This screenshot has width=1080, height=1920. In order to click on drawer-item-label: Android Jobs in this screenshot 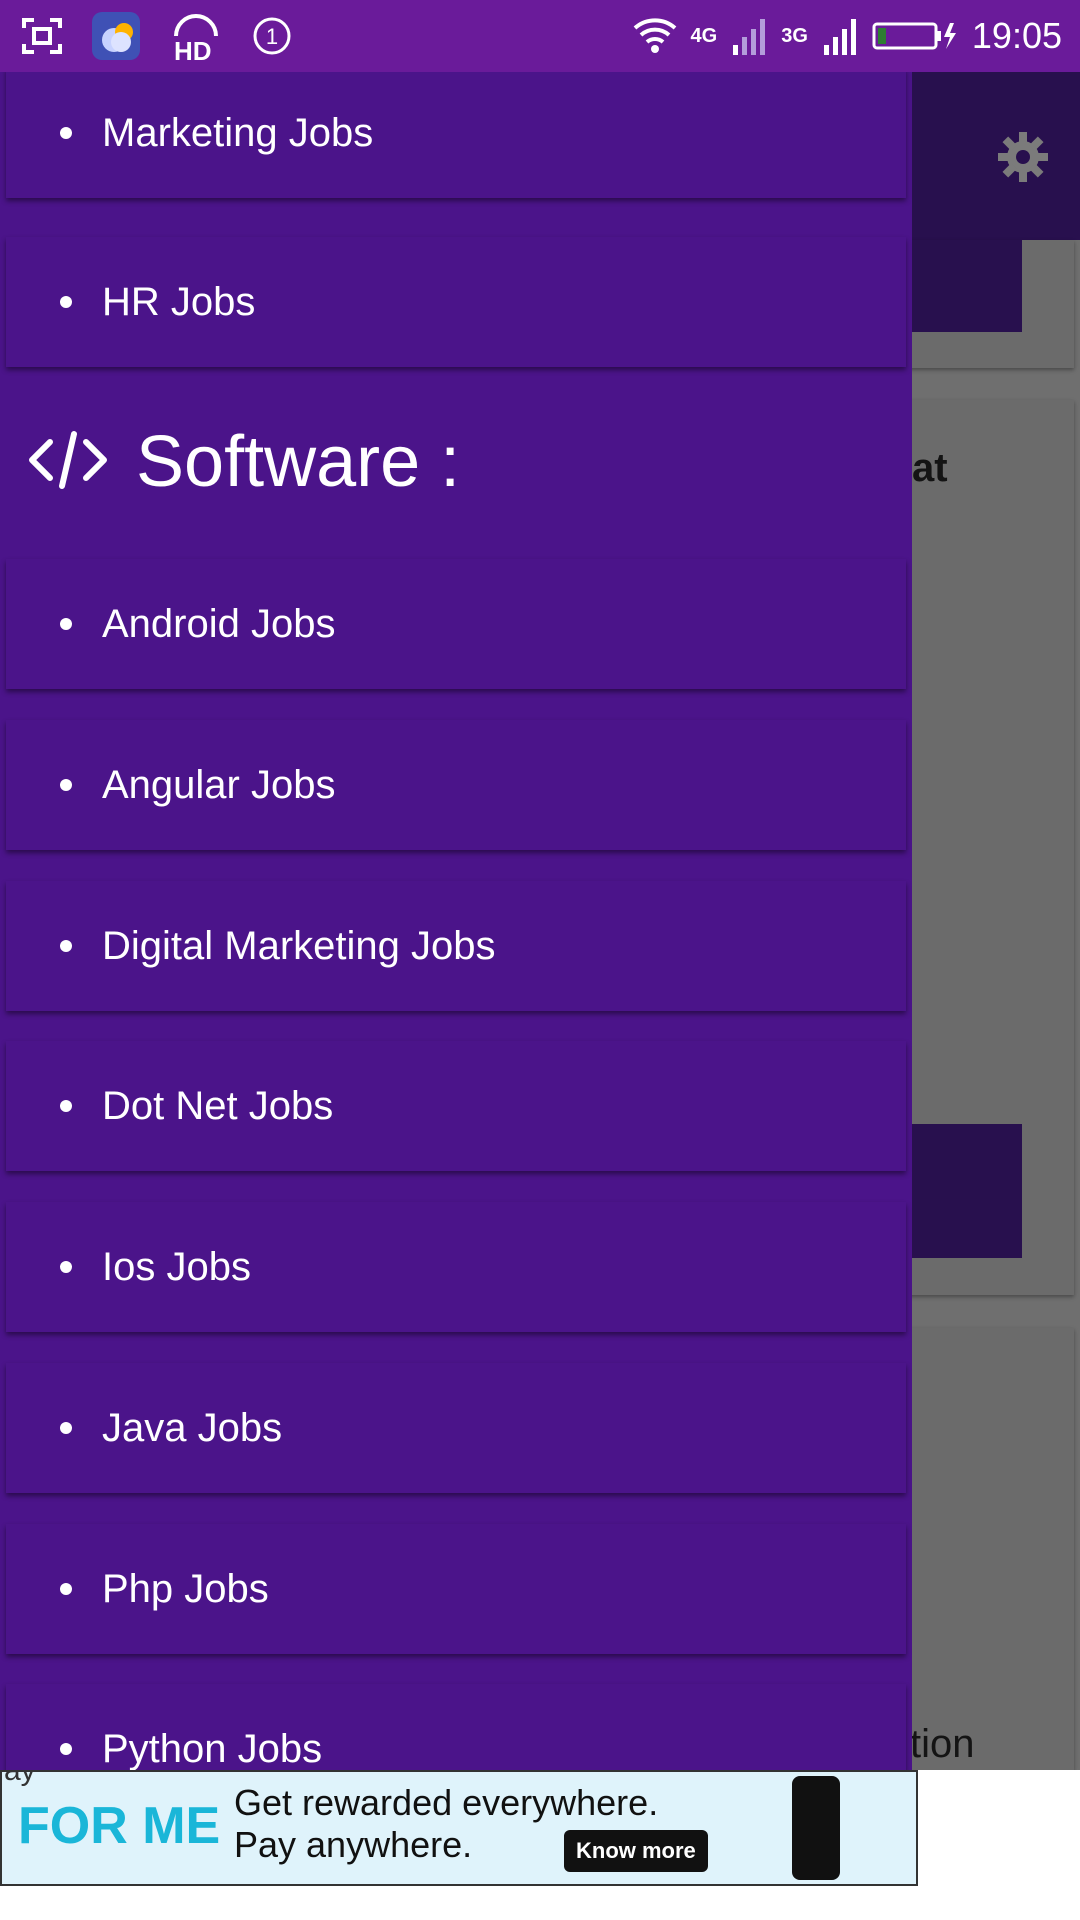, I will do `click(219, 623)`.